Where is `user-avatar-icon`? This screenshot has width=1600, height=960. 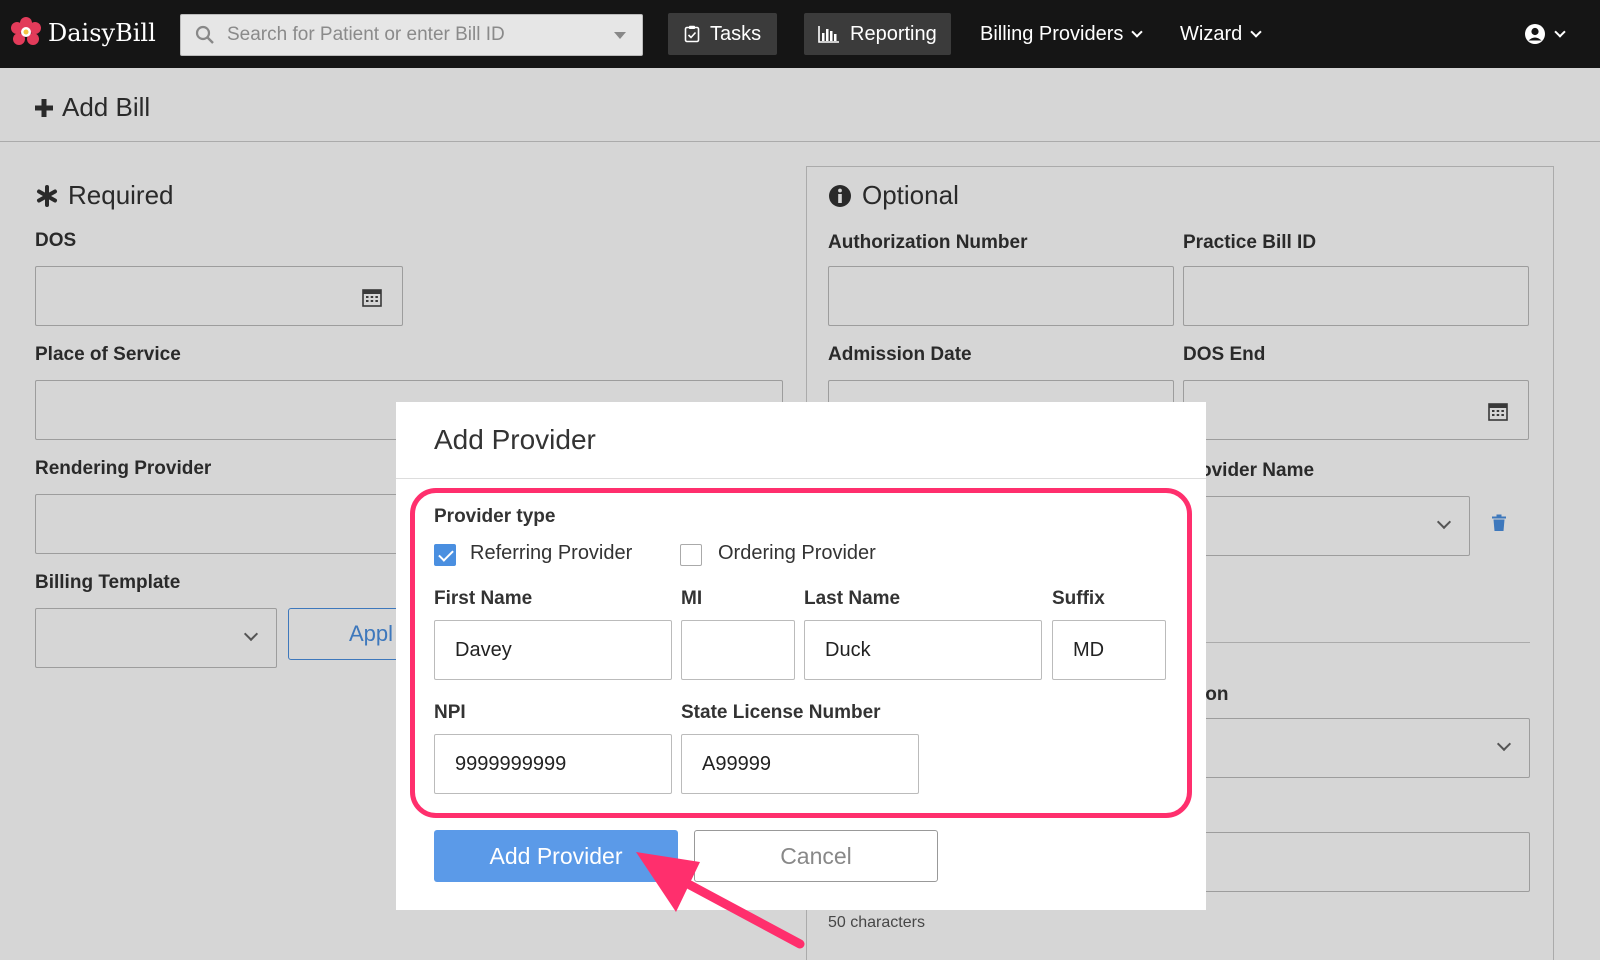
user-avatar-icon is located at coordinates (1535, 34).